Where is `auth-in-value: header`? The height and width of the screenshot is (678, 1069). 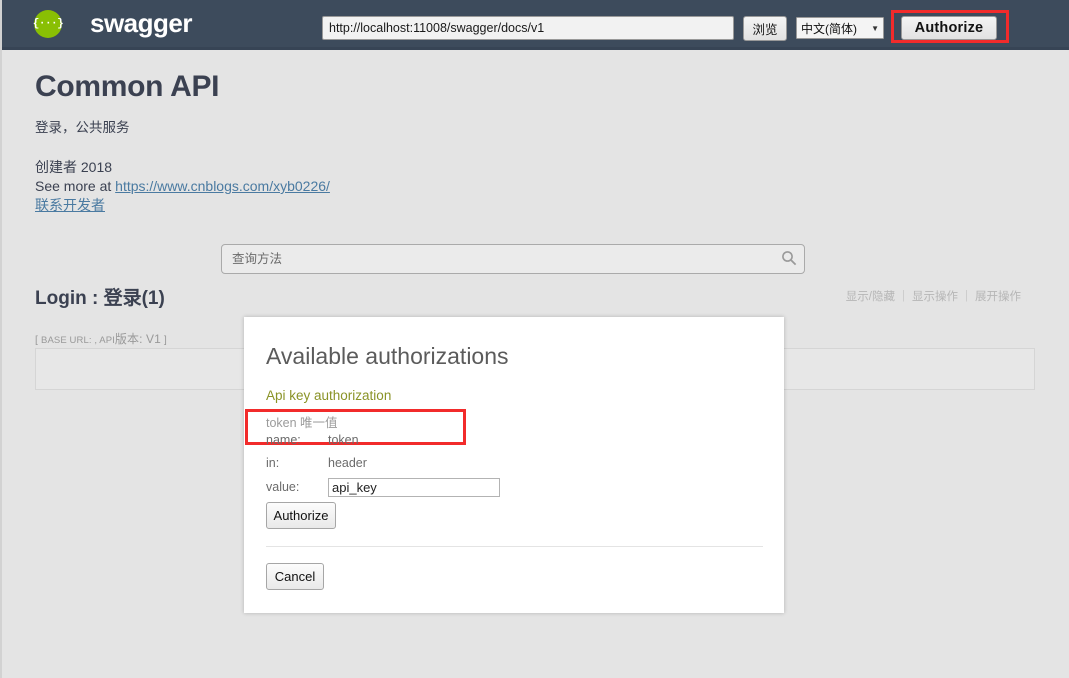 auth-in-value: header is located at coordinates (347, 463).